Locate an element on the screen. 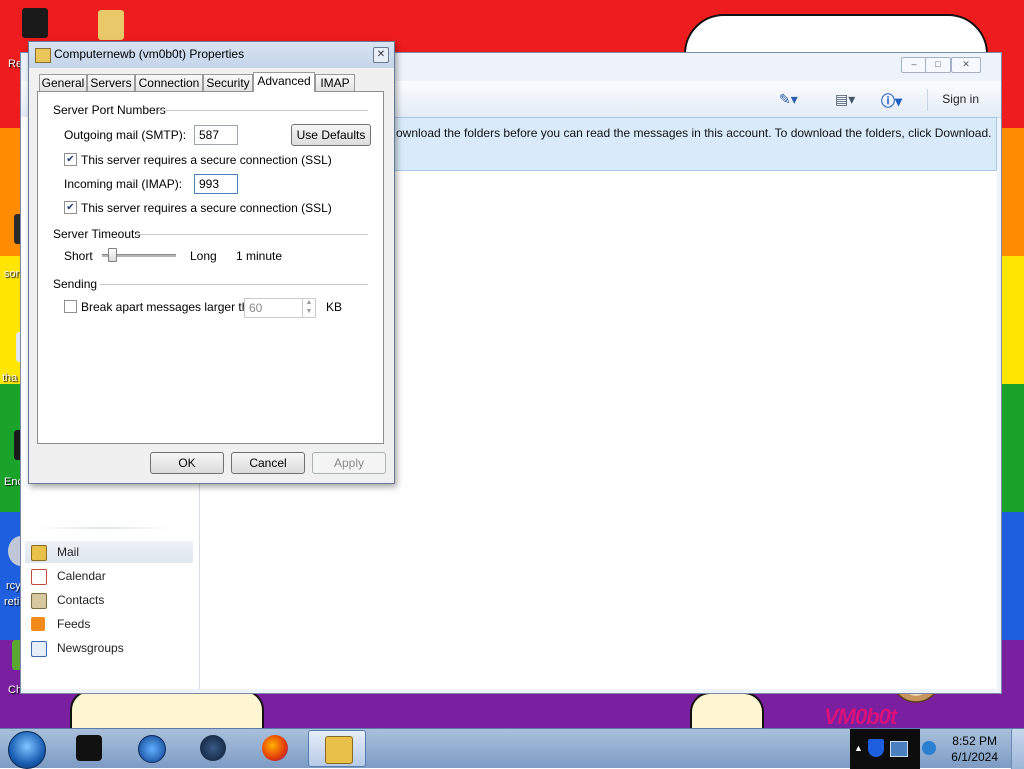  size-unit-label: KB is located at coordinates (334, 307).